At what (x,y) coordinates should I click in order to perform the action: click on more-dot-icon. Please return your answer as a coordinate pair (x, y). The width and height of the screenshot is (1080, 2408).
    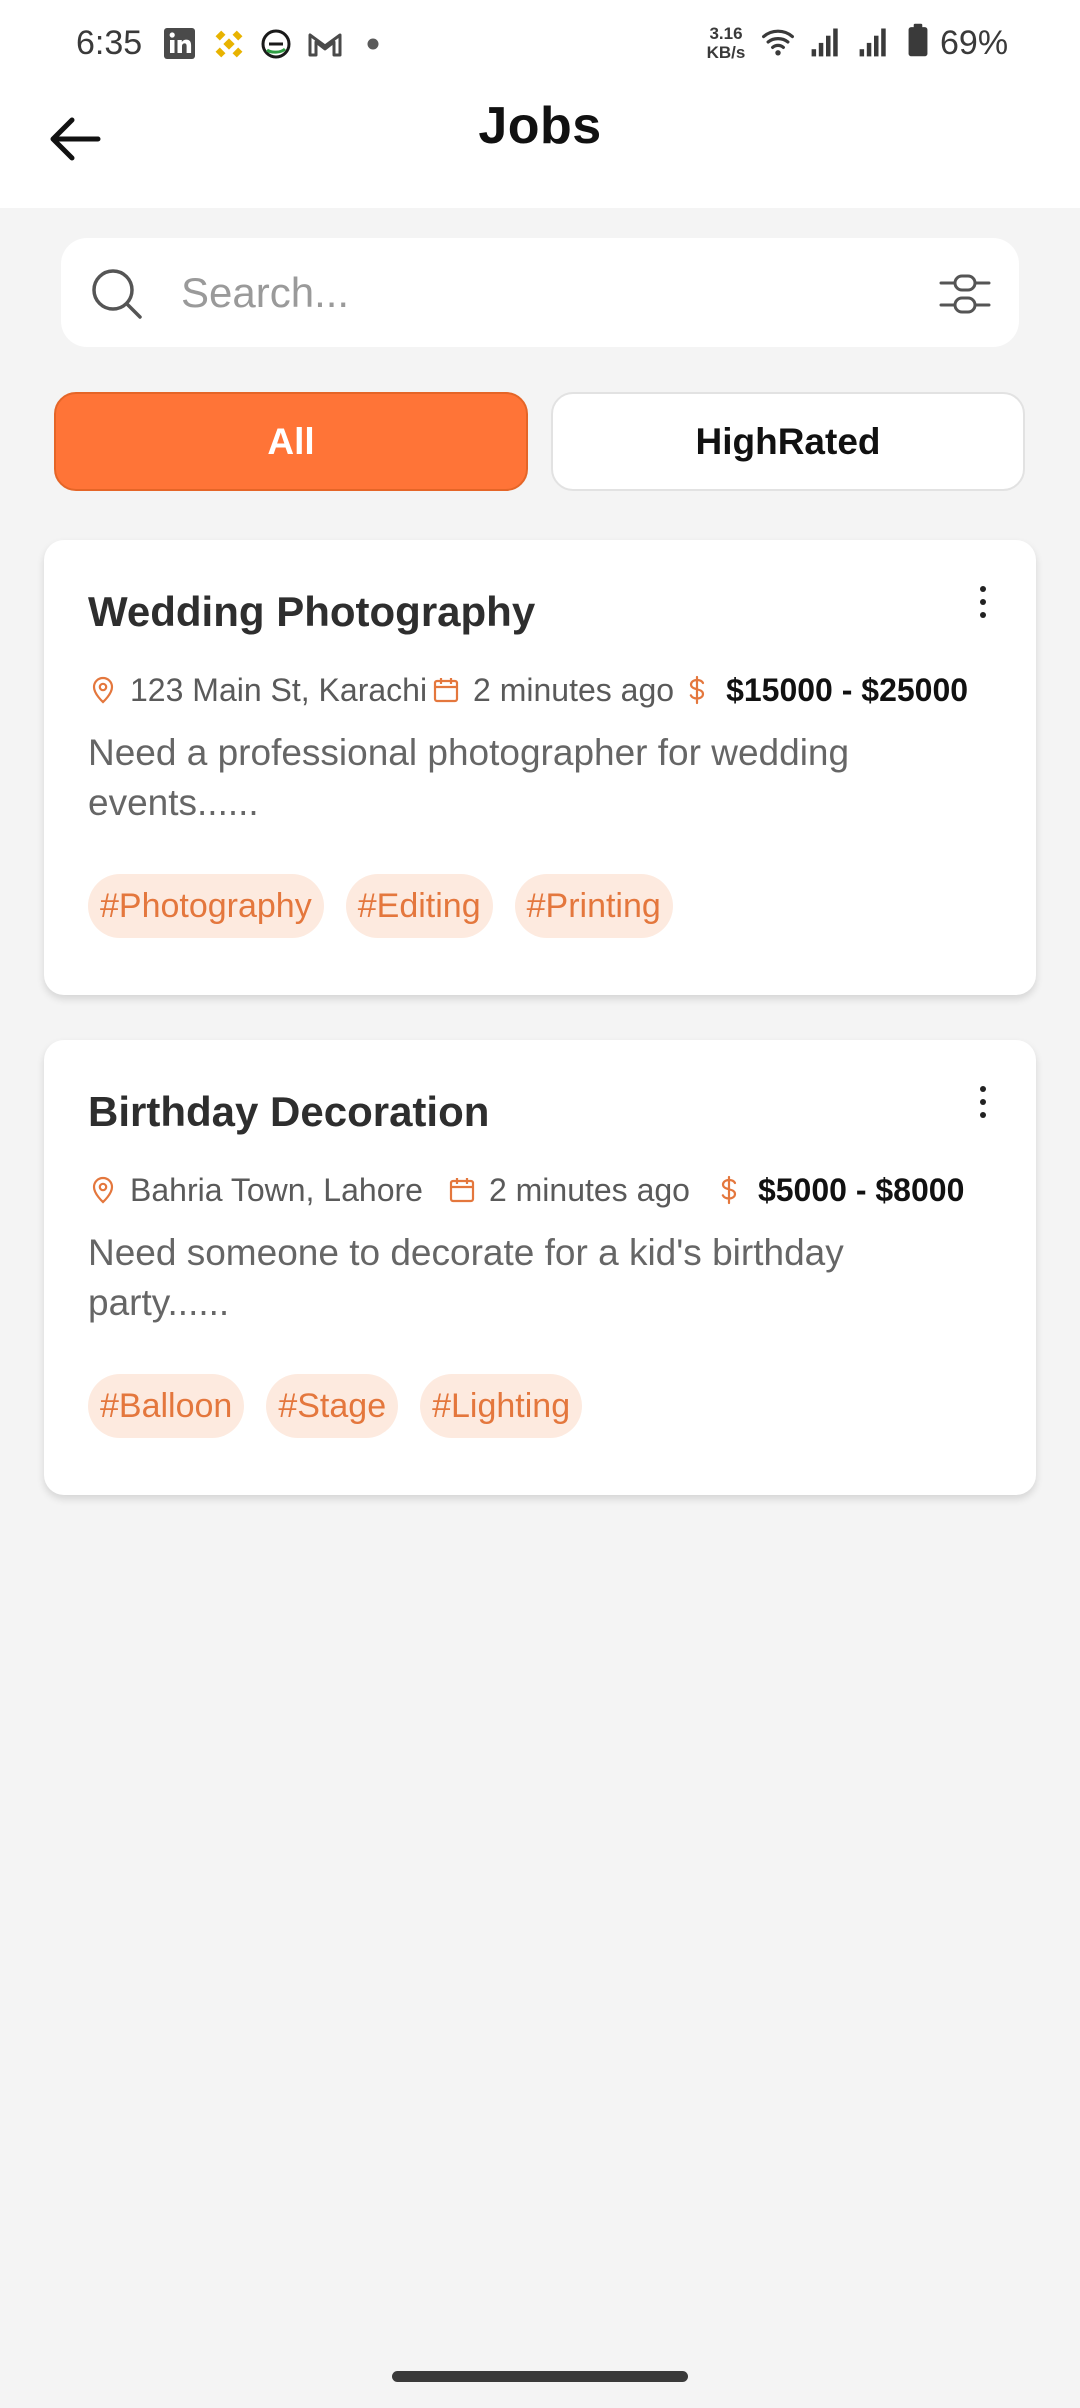
    Looking at the image, I should click on (373, 44).